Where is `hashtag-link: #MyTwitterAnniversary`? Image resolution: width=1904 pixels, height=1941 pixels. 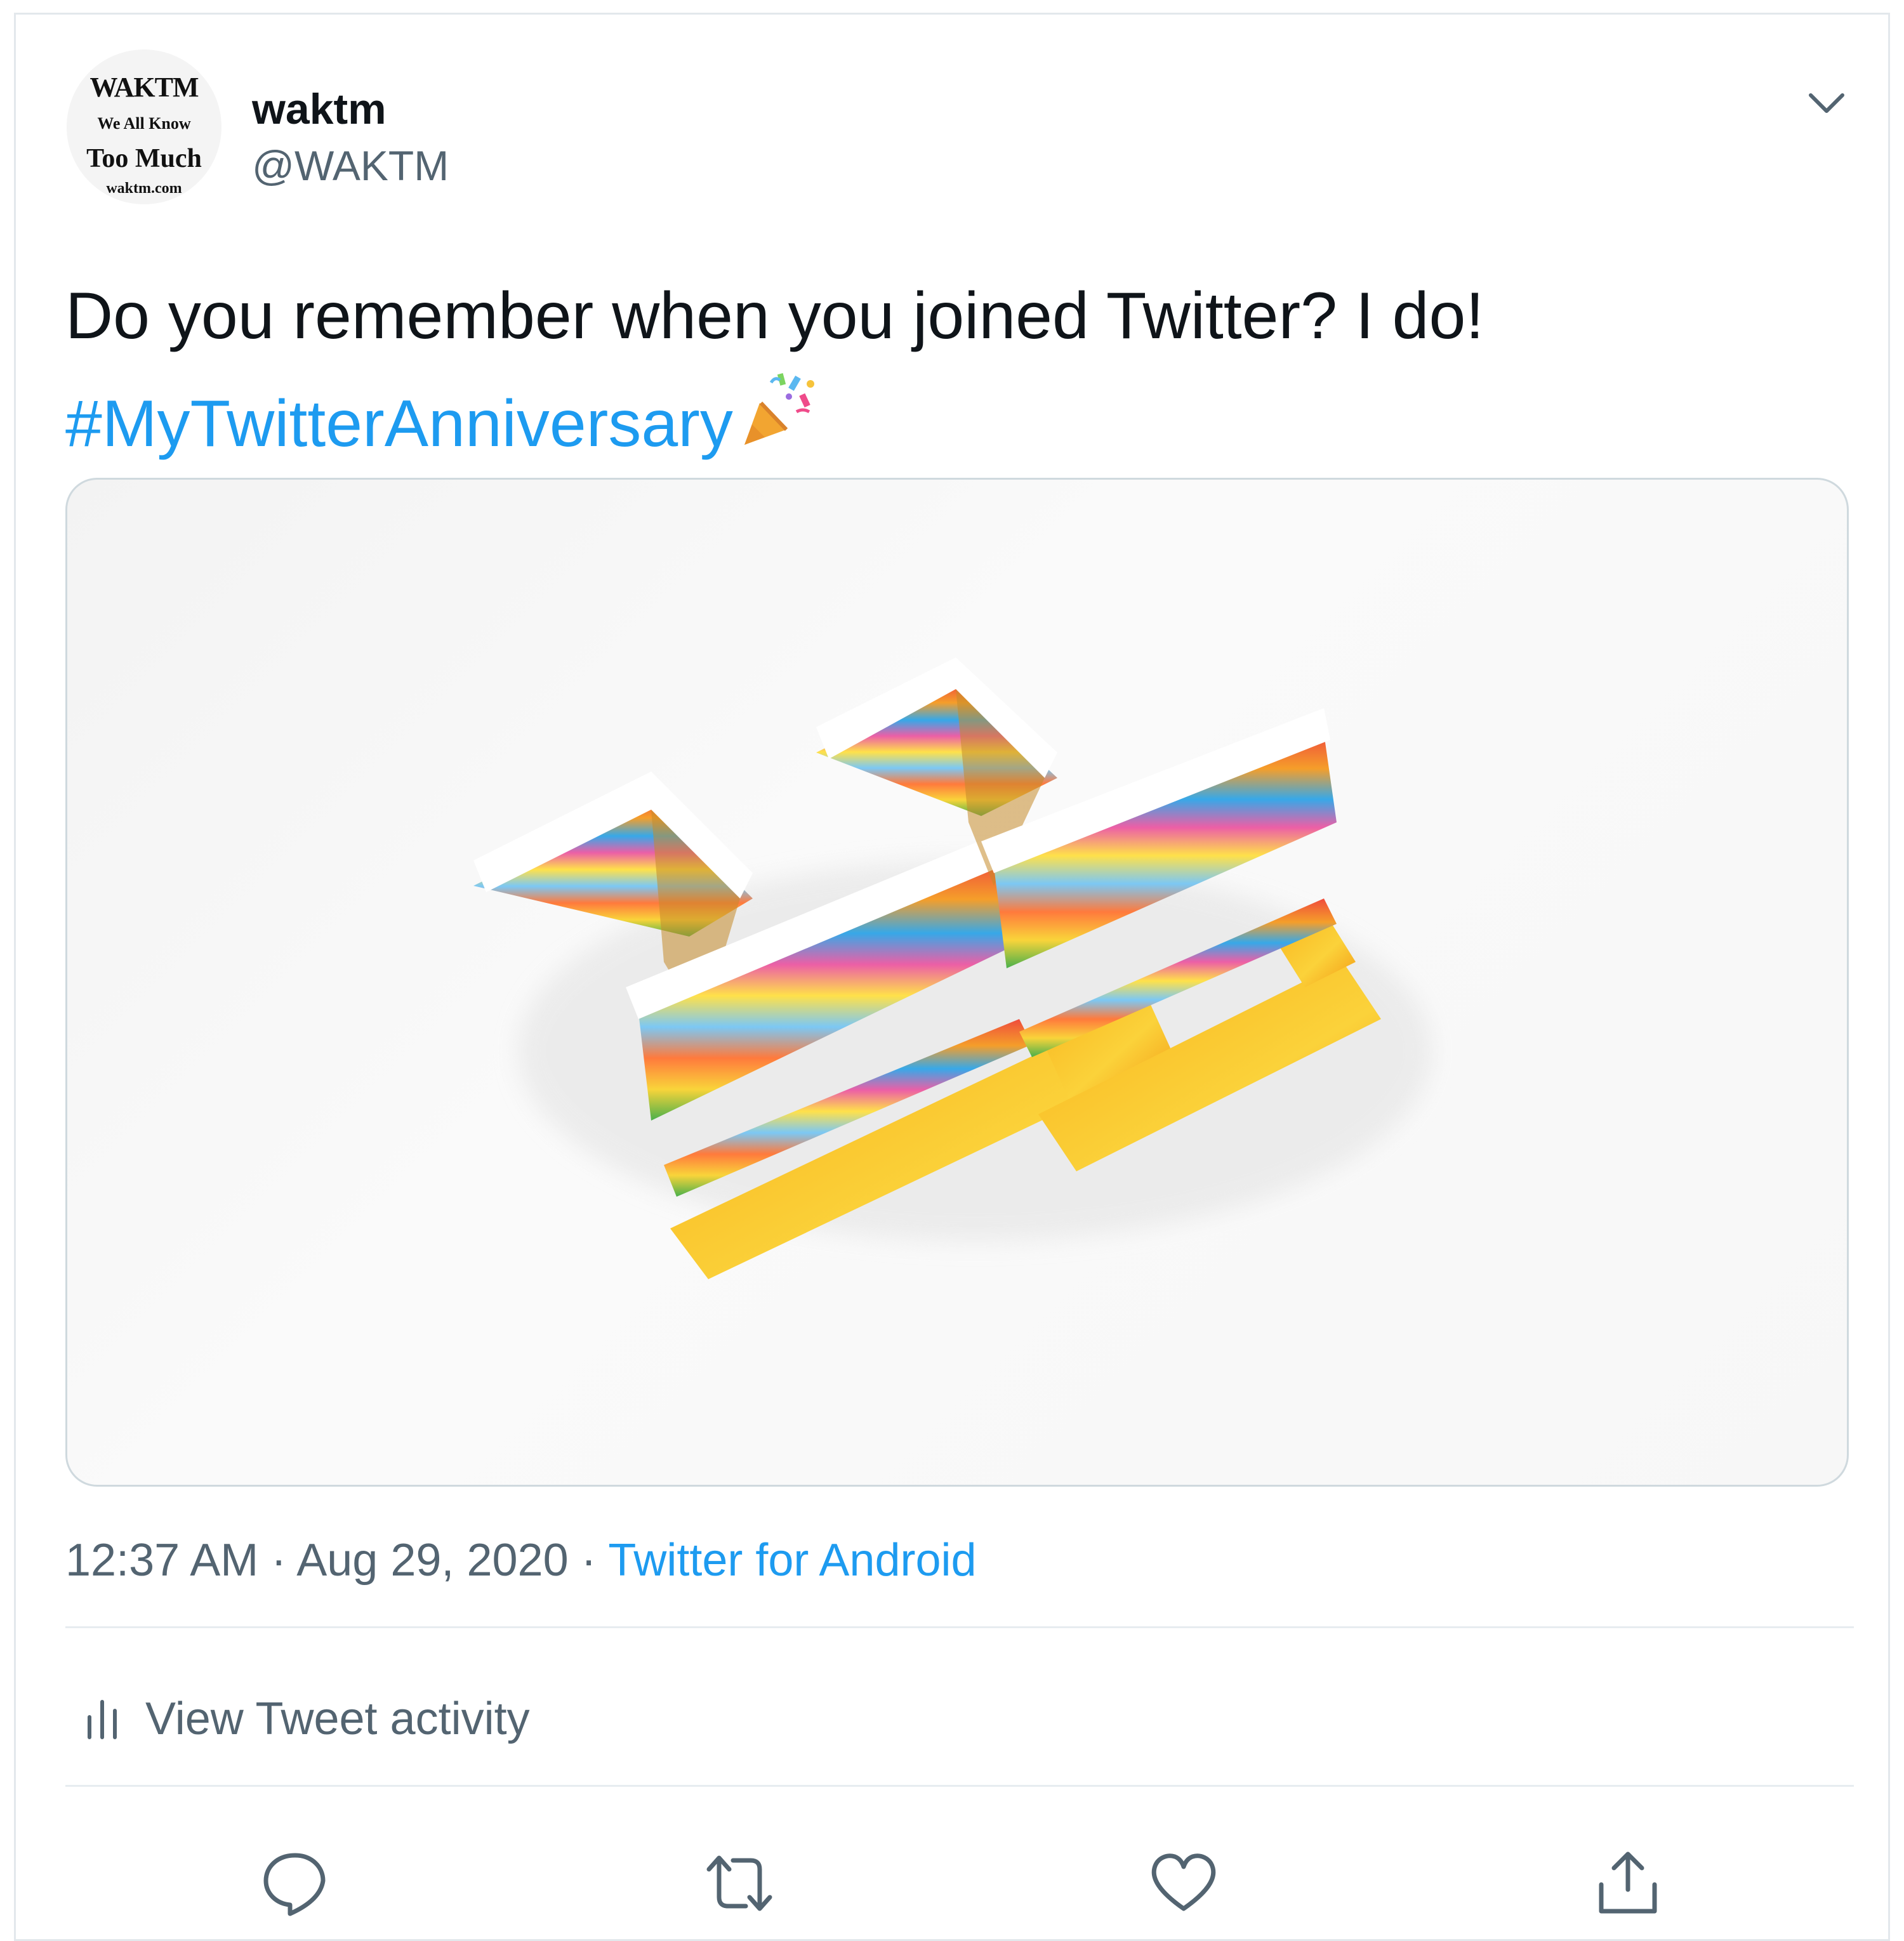
hashtag-link: #MyTwitterAnniversary is located at coordinates (399, 424).